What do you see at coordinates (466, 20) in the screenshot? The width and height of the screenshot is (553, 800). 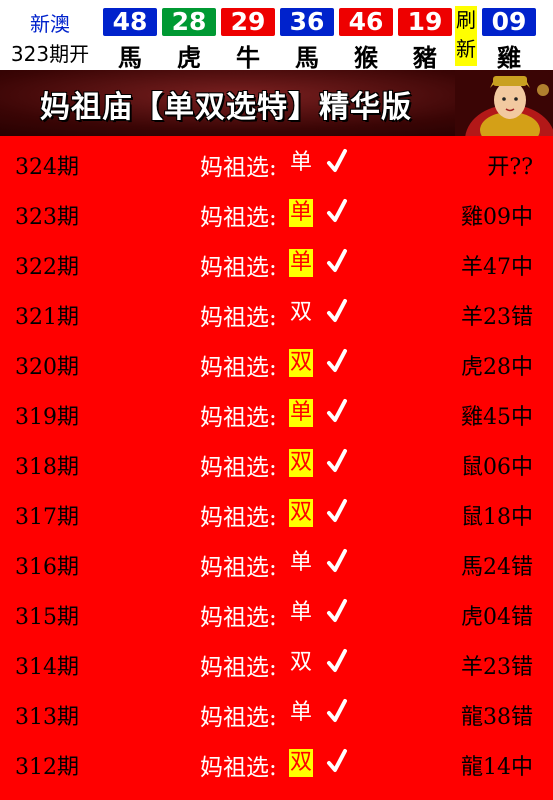 I see `refresh-label-top: 刷` at bounding box center [466, 20].